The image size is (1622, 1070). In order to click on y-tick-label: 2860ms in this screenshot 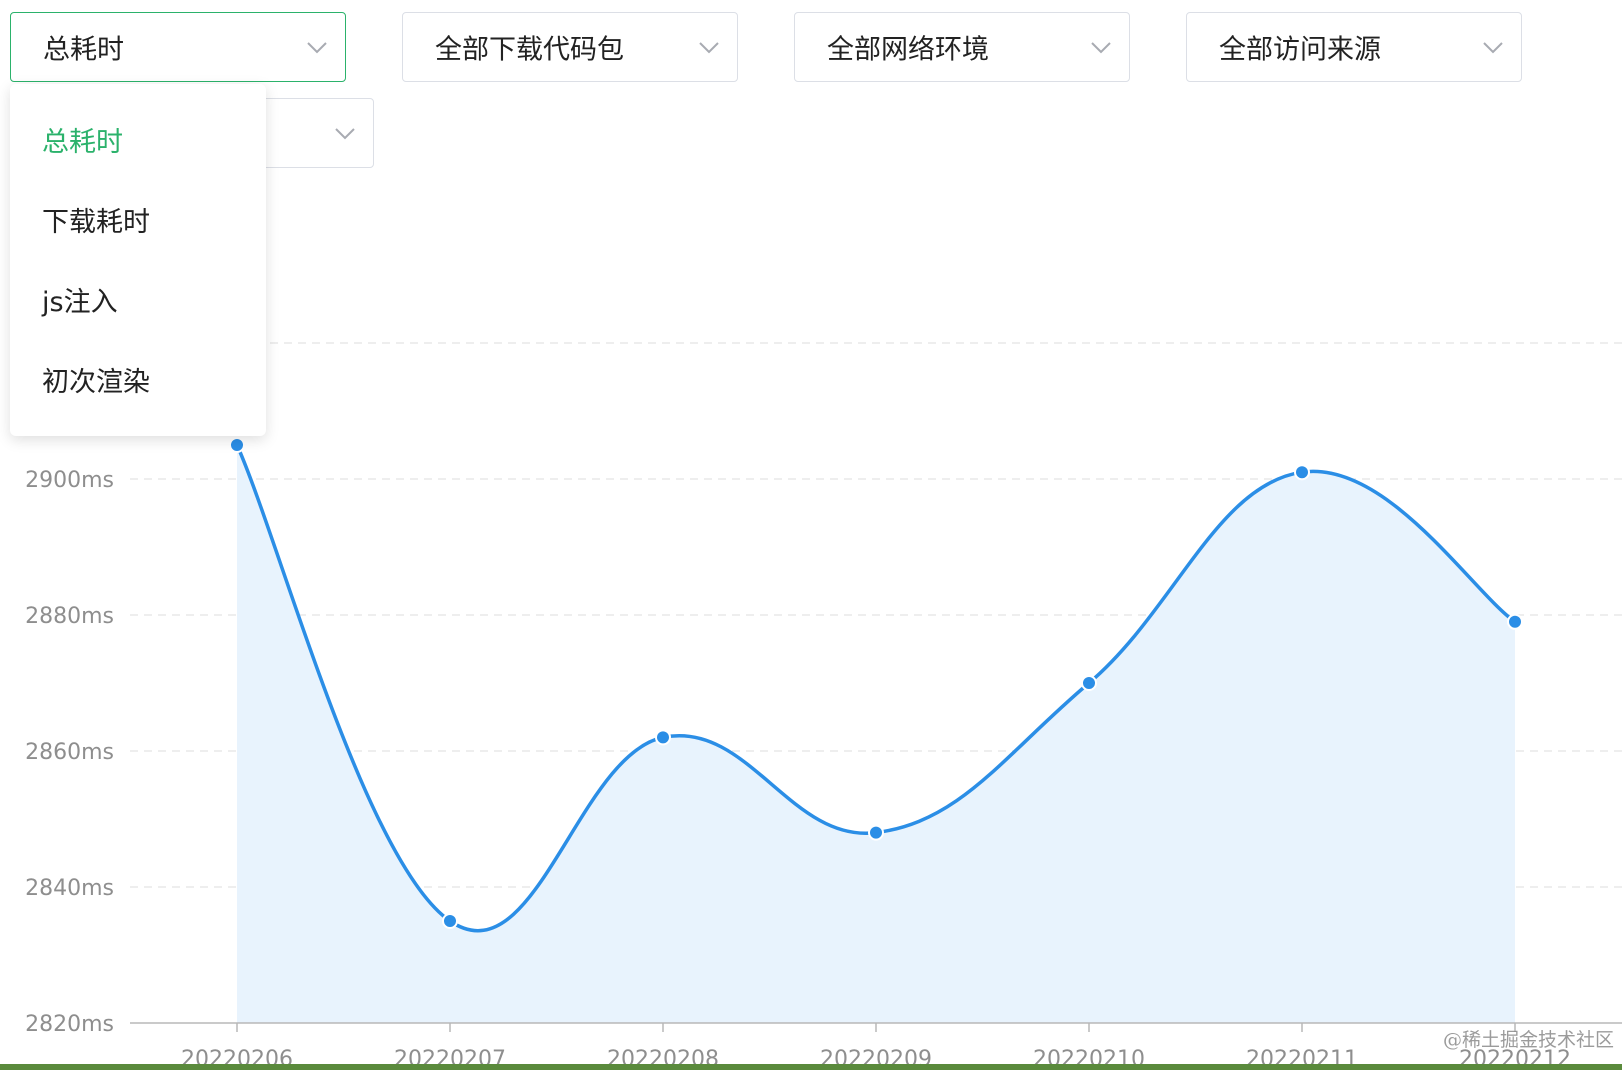, I will do `click(69, 752)`.